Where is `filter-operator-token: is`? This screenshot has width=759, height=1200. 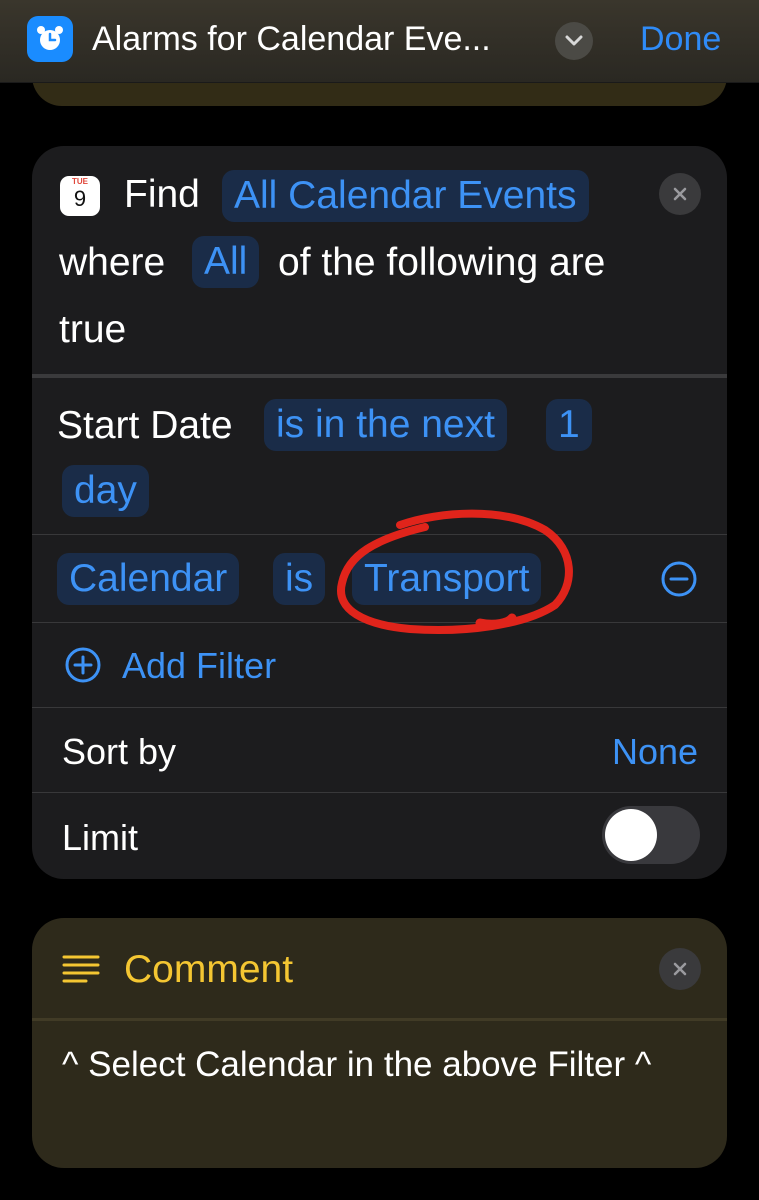 filter-operator-token: is is located at coordinates (299, 579).